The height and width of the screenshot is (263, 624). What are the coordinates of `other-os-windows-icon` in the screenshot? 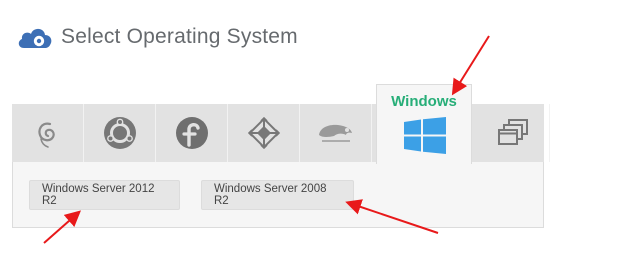 It's located at (512, 132).